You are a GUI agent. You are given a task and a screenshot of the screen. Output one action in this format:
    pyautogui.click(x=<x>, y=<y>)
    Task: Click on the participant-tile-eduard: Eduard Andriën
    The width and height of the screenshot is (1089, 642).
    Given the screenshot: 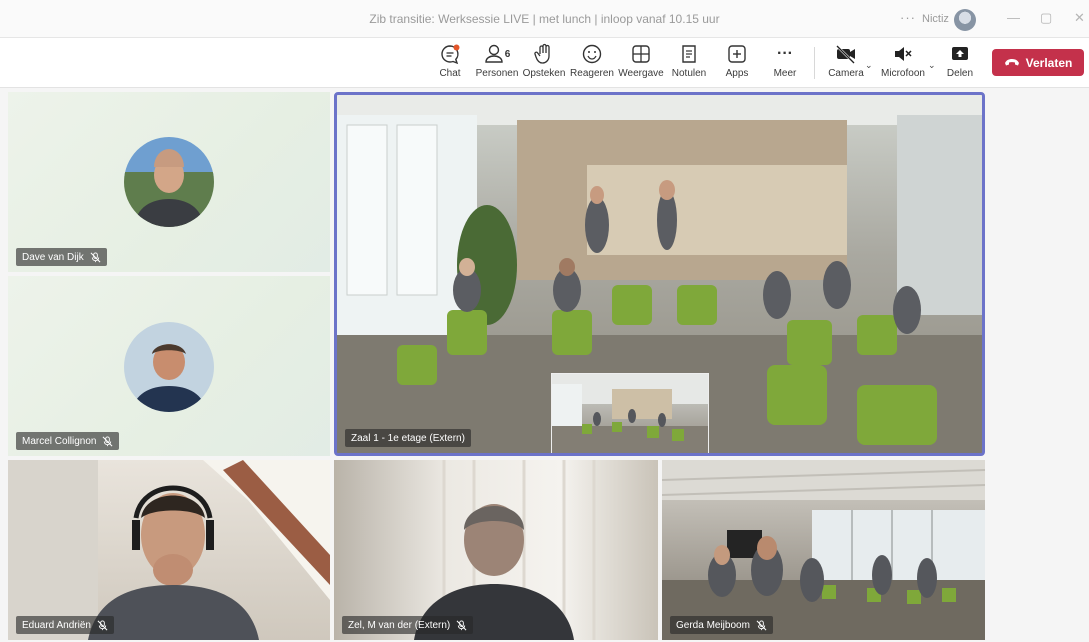 What is the action you would take?
    pyautogui.click(x=169, y=550)
    